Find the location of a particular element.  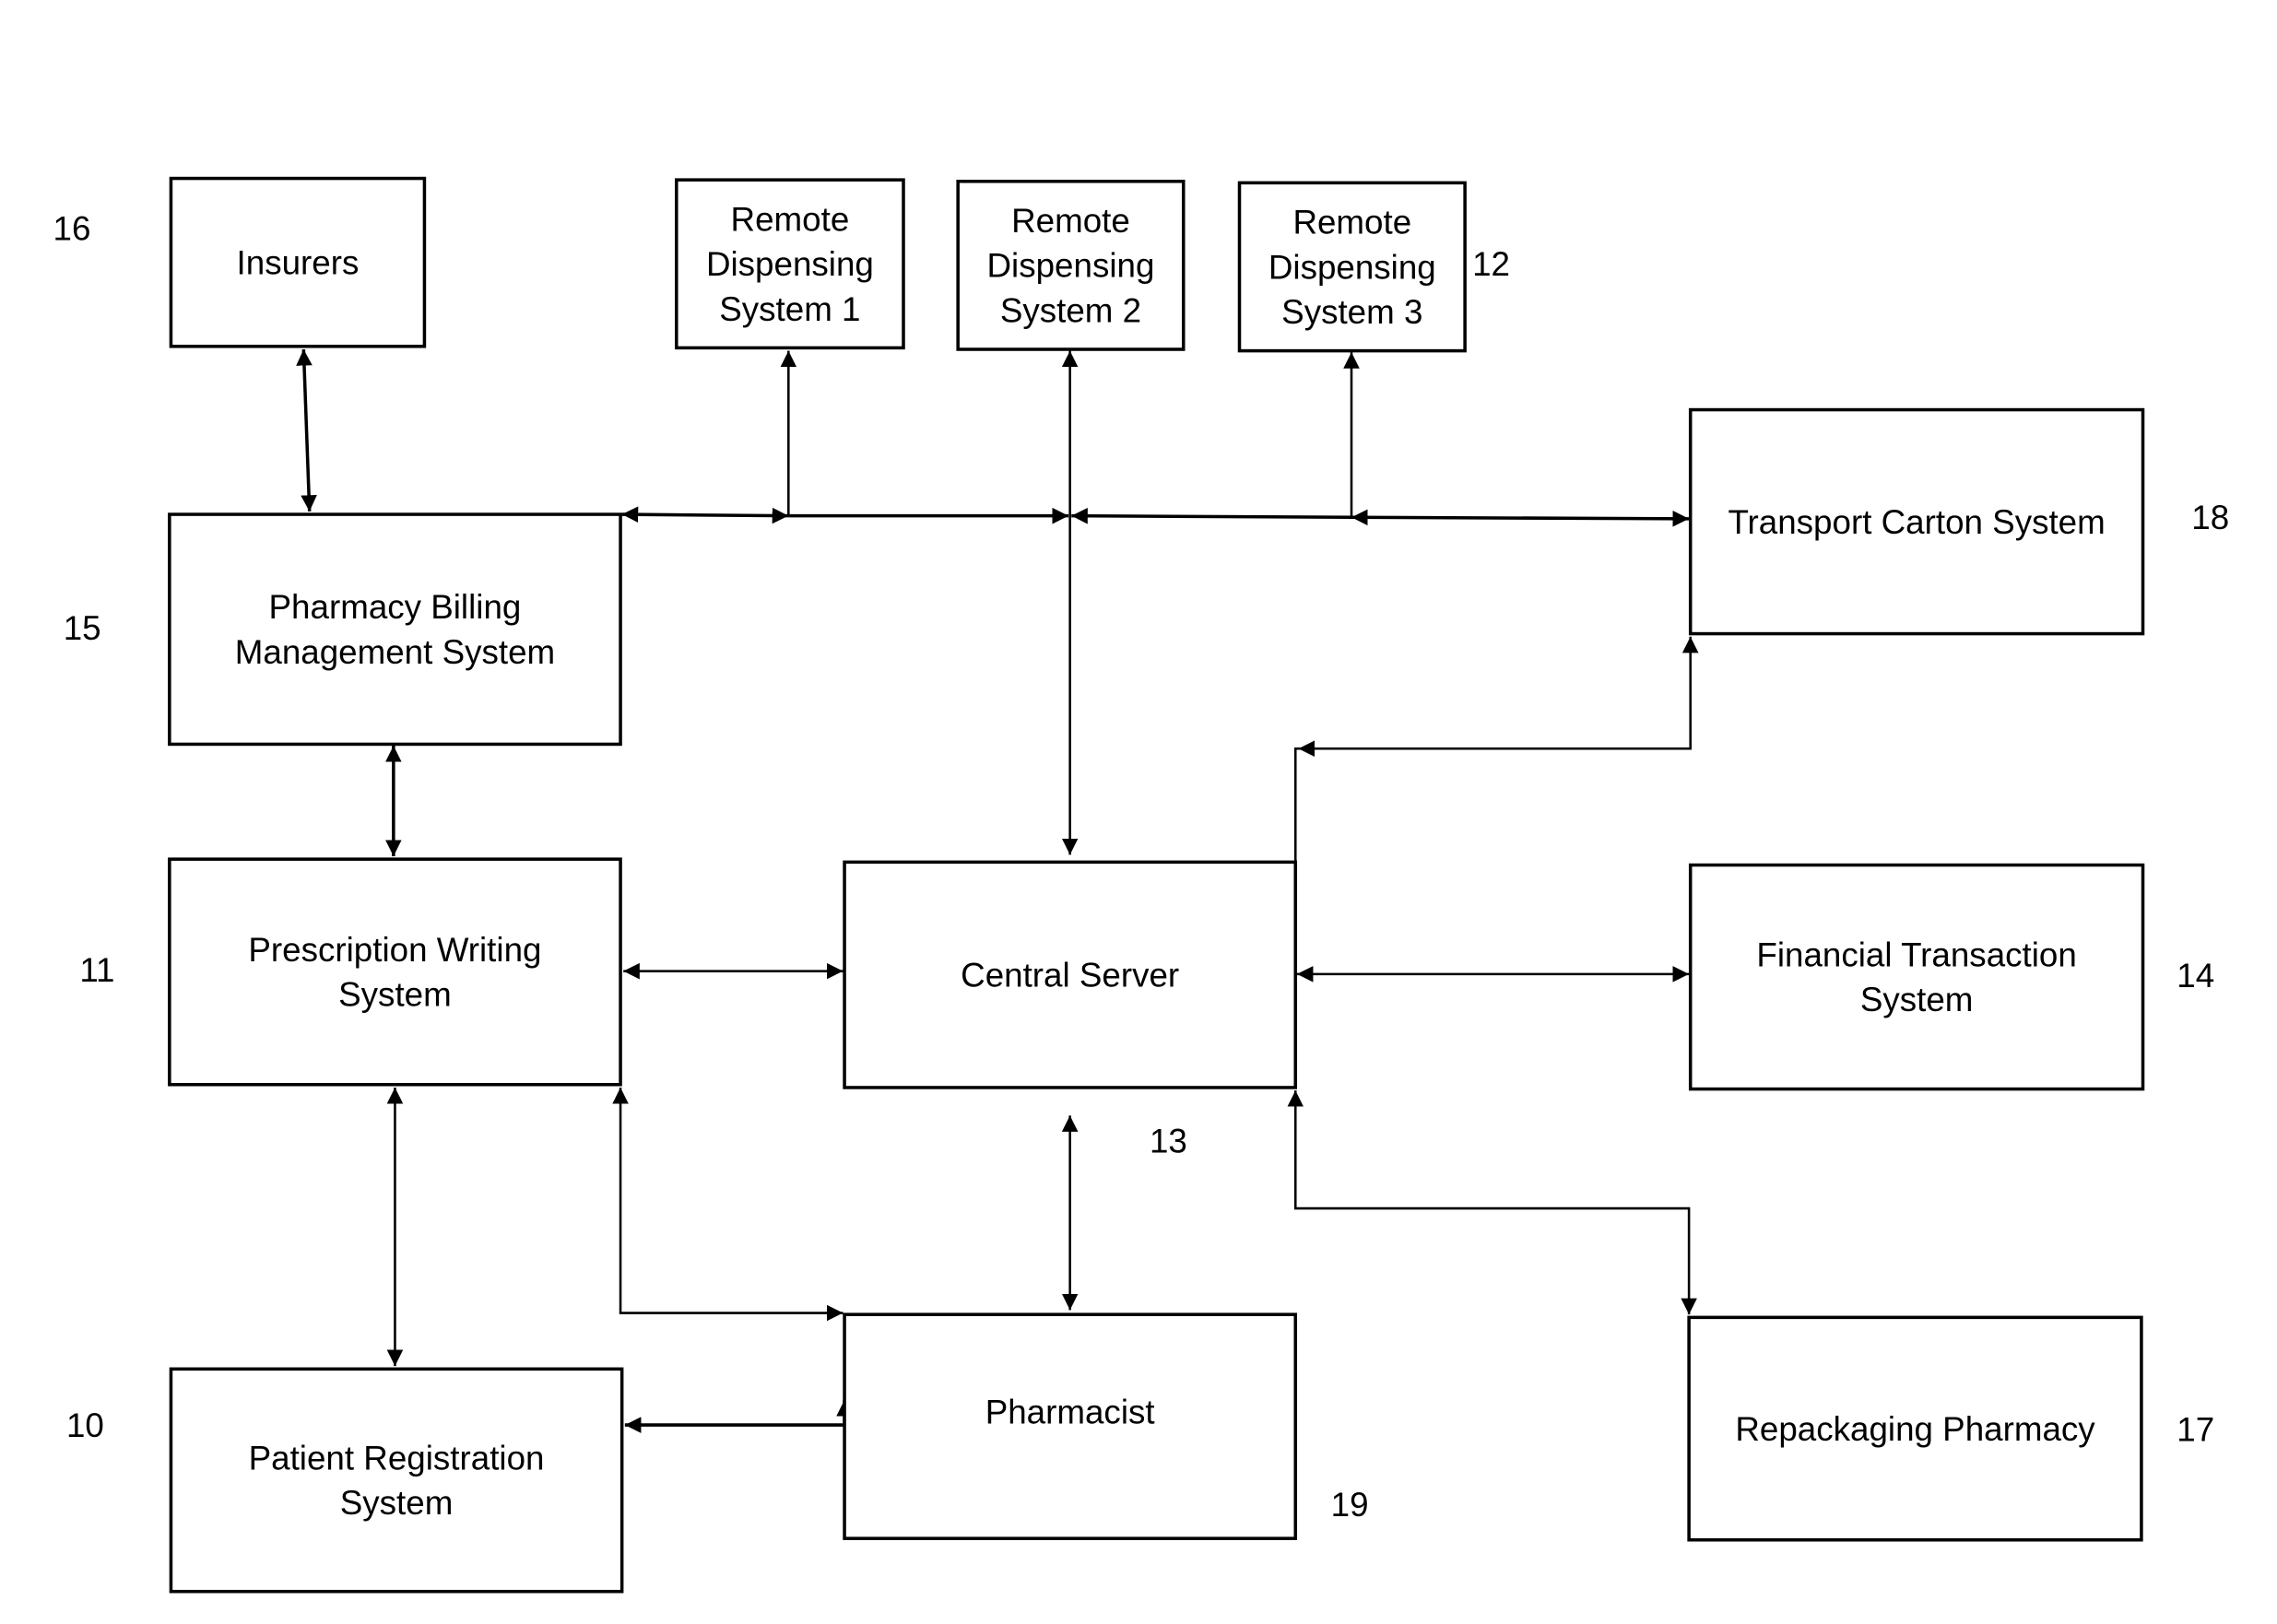

prescription-box is located at coordinates (395, 972).